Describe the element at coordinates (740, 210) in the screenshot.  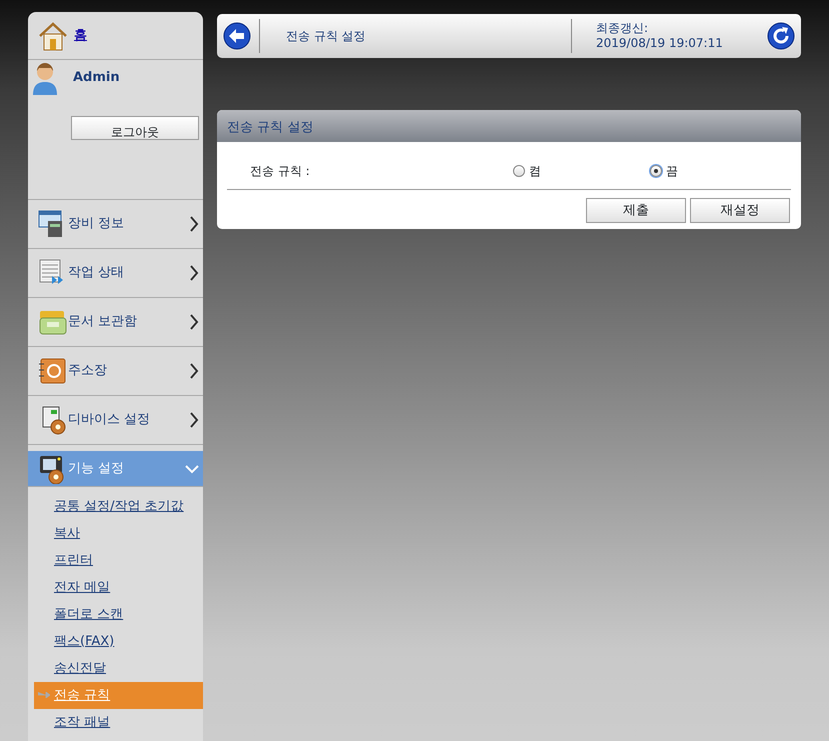
I see `reset-button: 재설정` at that location.